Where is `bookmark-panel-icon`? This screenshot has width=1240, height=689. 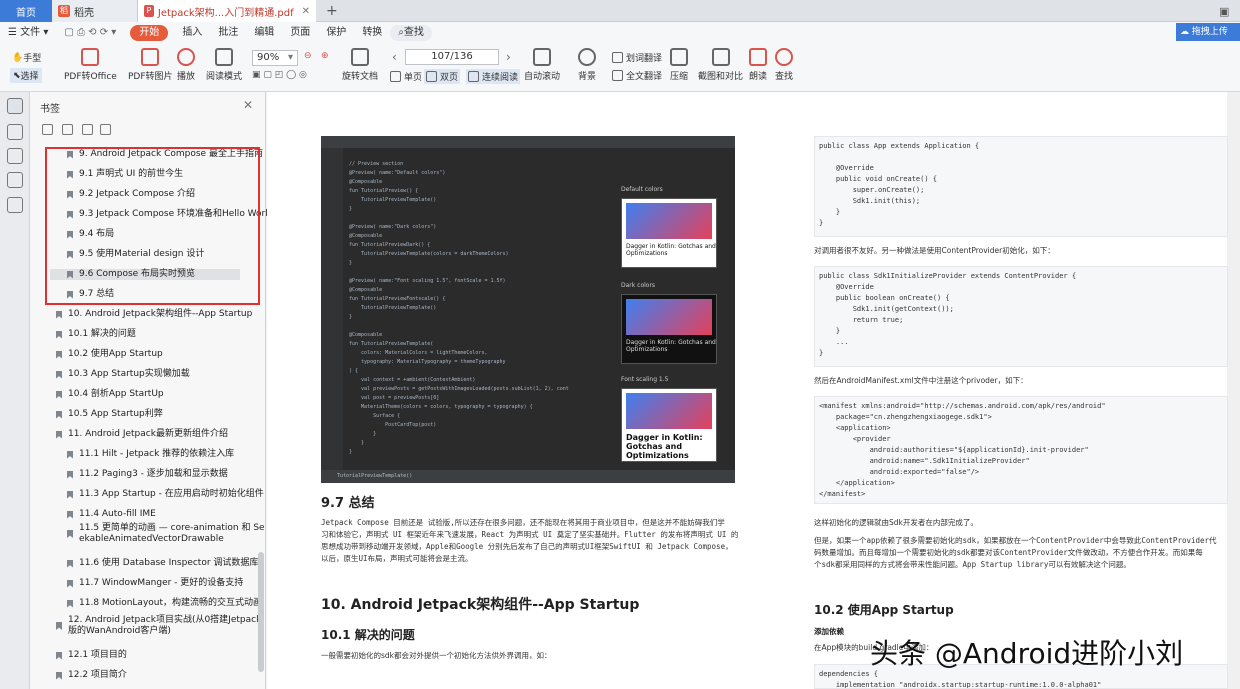
bookmark-panel-icon is located at coordinates (15, 106).